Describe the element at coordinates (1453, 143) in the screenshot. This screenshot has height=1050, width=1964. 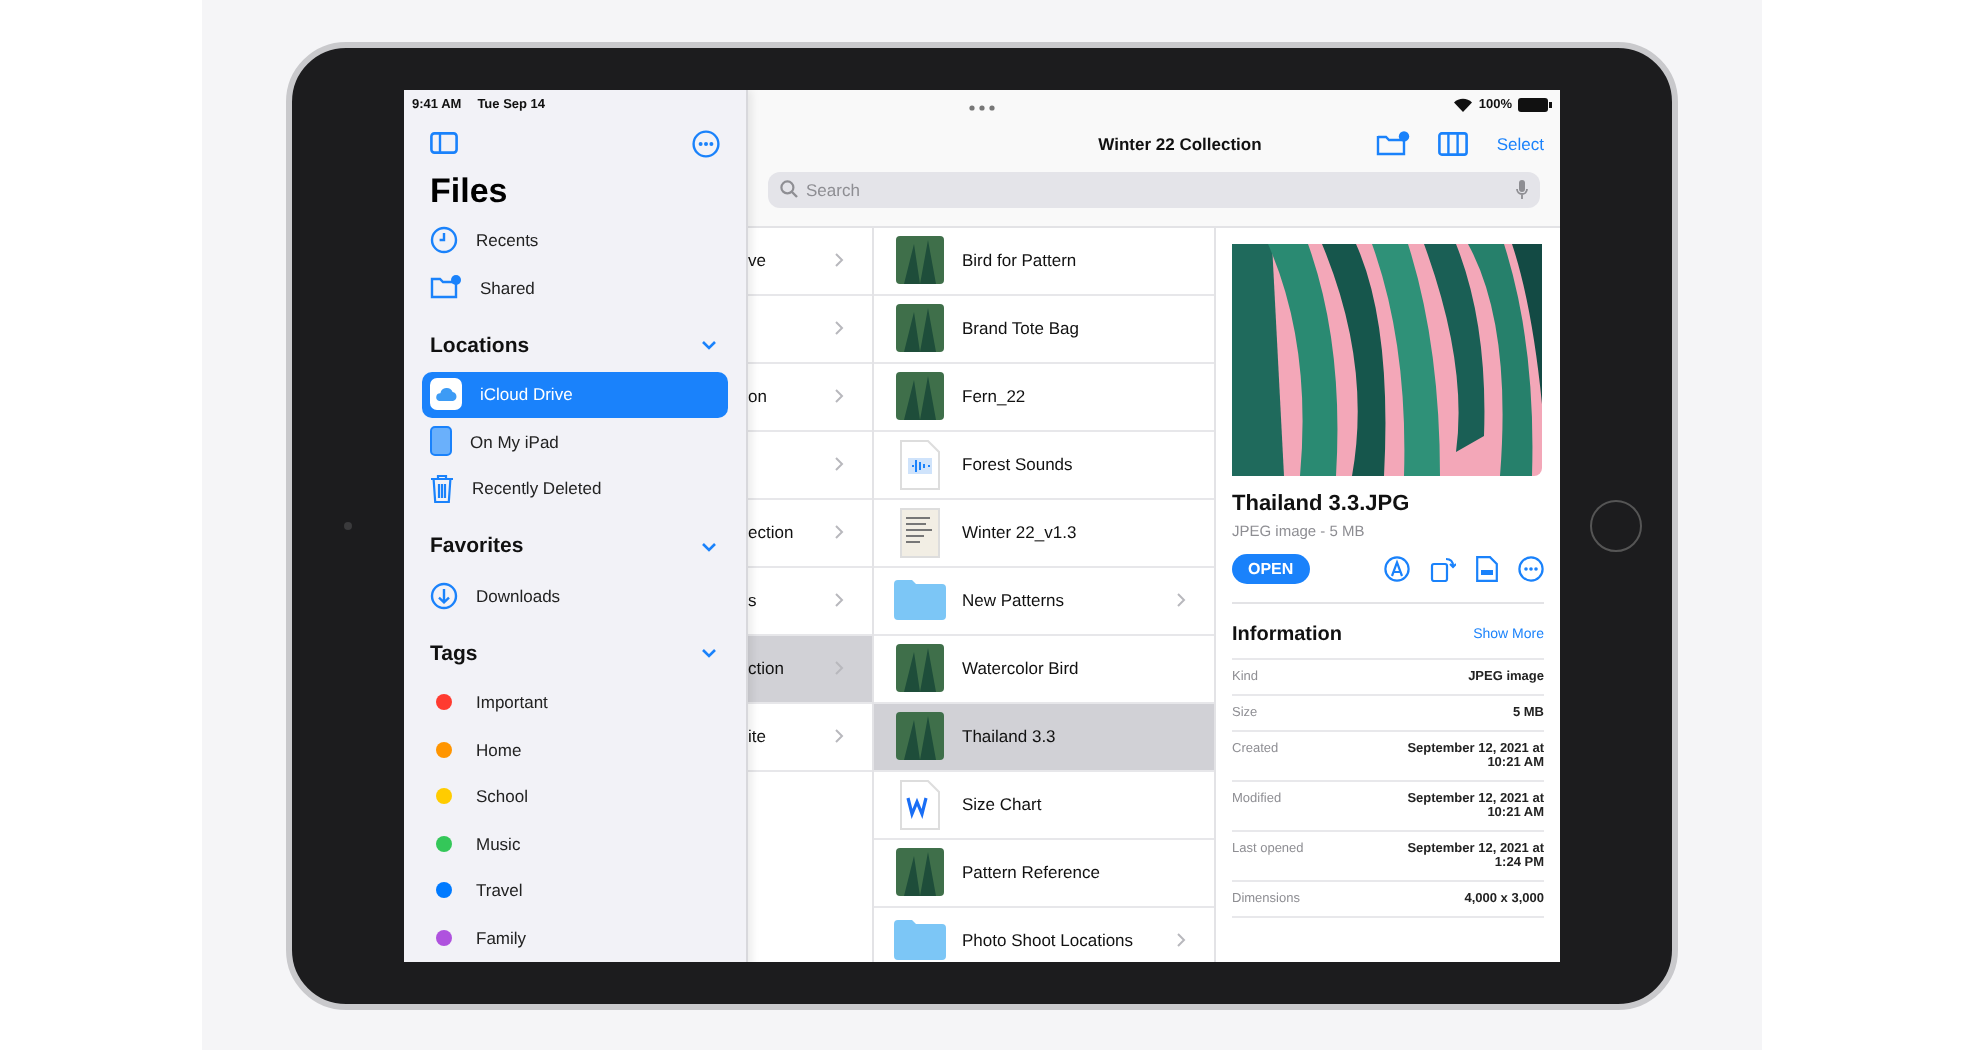
I see `columns-view-icon` at that location.